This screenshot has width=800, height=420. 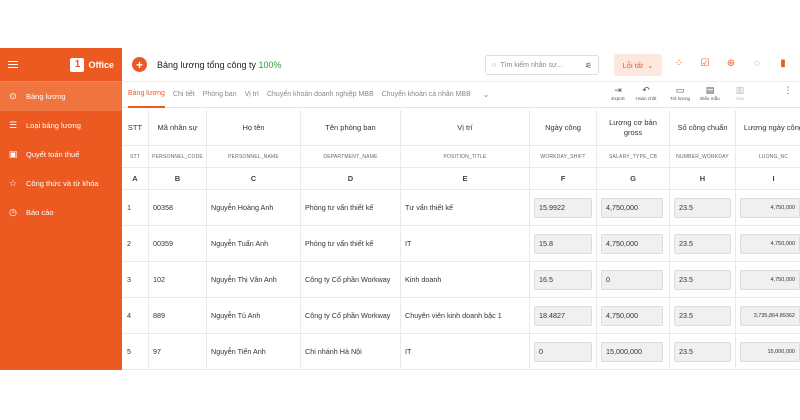 I want to click on tab-chuyen-khoan-doanh-nghiep: Chuyển khoản doanh nghiệp MBB, so click(x=320, y=95).